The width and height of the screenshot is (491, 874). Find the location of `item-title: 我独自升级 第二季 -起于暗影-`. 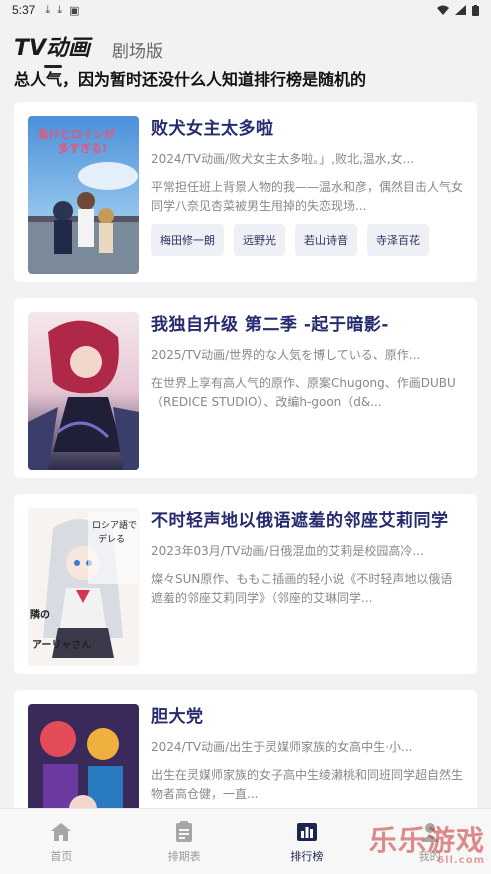

item-title: 我独自升级 第二季 -起于暗影- is located at coordinates (270, 325).